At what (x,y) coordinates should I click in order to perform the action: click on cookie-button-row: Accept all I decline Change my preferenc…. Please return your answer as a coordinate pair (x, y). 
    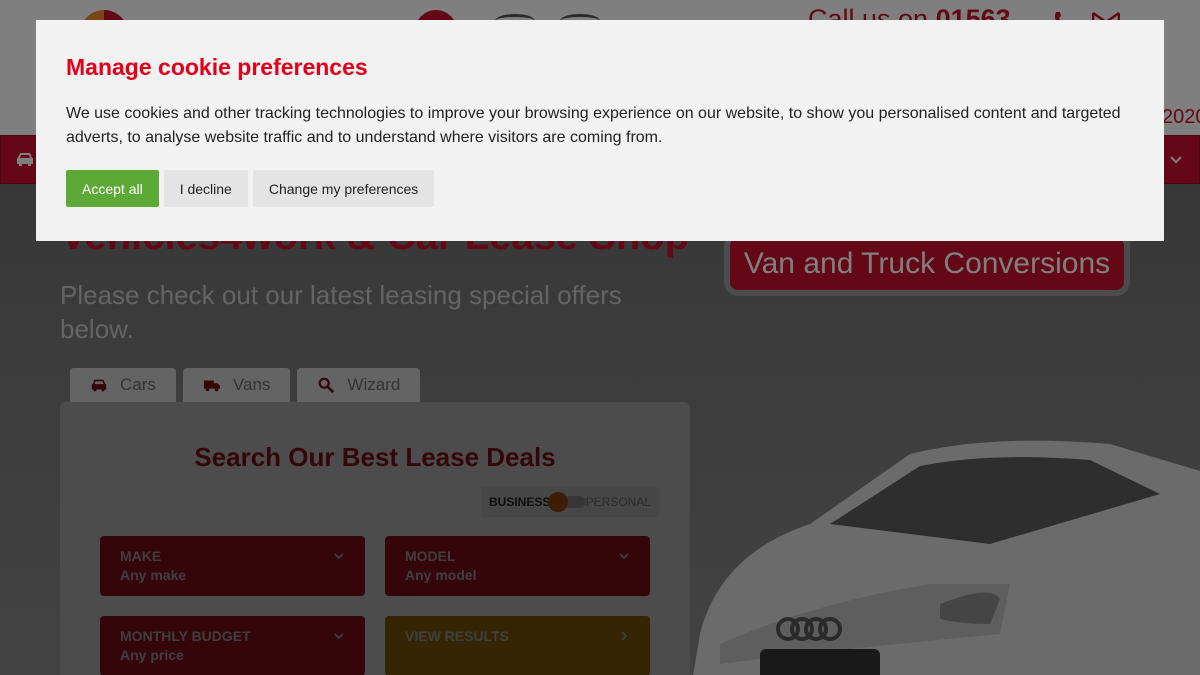
    Looking at the image, I should click on (600, 188).